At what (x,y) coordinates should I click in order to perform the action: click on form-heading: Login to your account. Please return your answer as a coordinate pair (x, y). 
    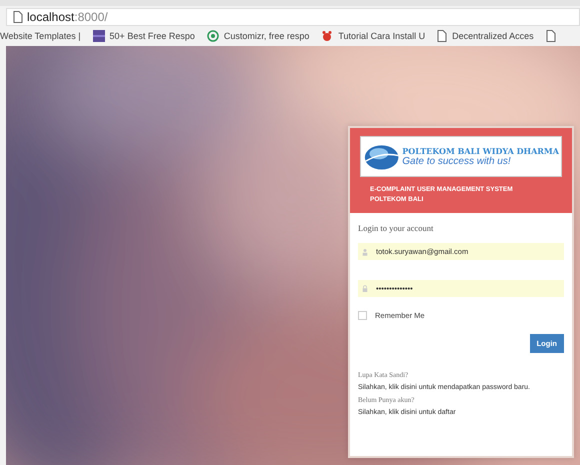
    Looking at the image, I should click on (396, 228).